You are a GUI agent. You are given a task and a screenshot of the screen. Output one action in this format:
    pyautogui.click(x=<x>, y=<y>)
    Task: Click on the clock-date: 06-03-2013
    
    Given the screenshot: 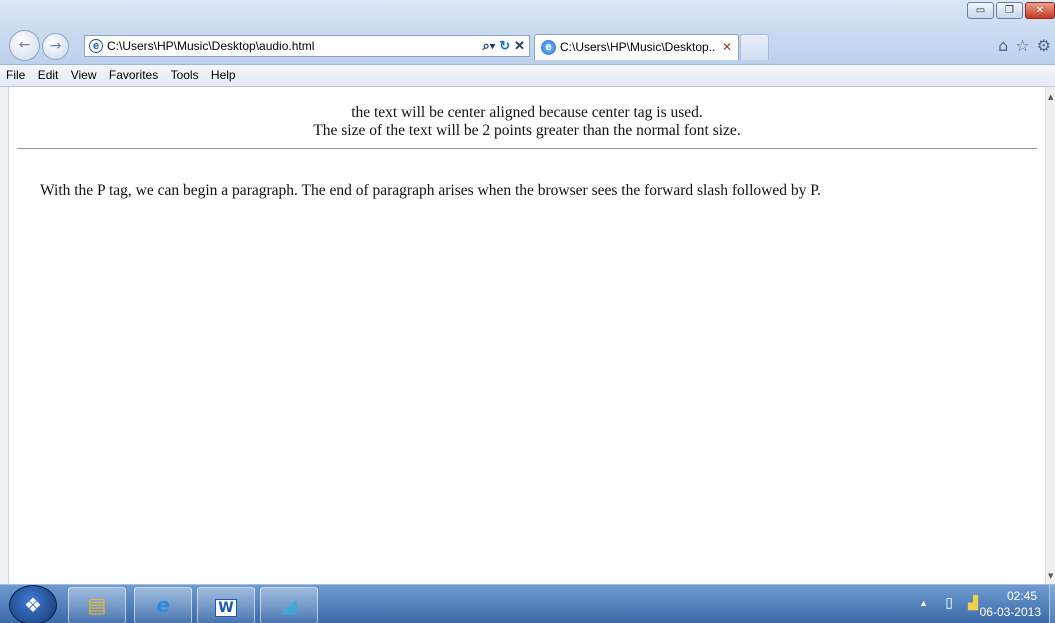 What is the action you would take?
    pyautogui.click(x=1006, y=612)
    